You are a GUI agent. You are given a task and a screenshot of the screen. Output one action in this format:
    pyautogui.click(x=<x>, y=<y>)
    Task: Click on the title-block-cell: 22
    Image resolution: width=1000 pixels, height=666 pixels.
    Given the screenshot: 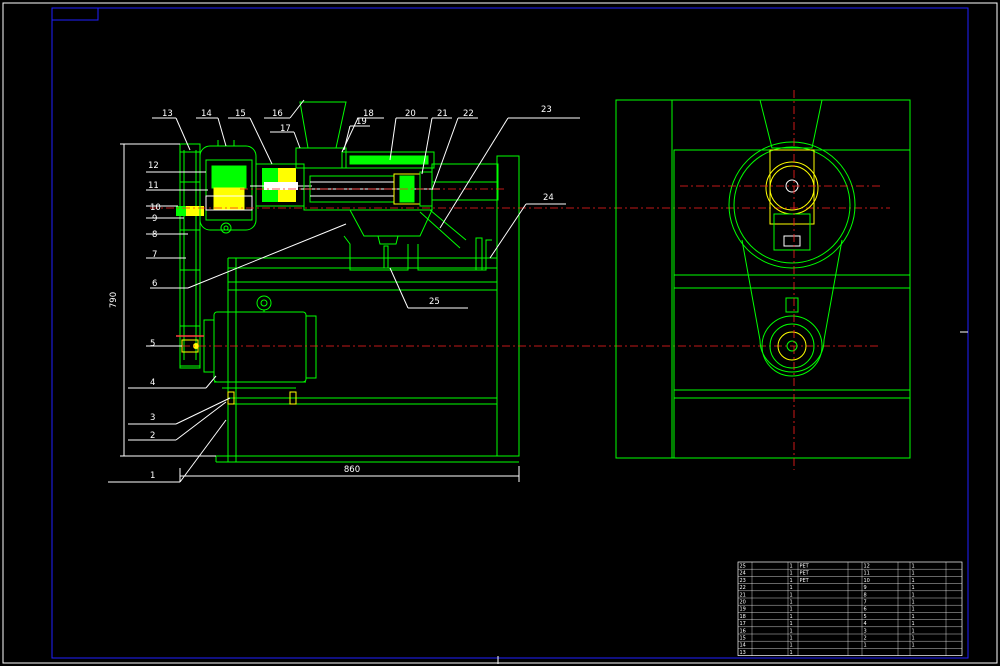 What is the action you would take?
    pyautogui.click(x=743, y=588)
    